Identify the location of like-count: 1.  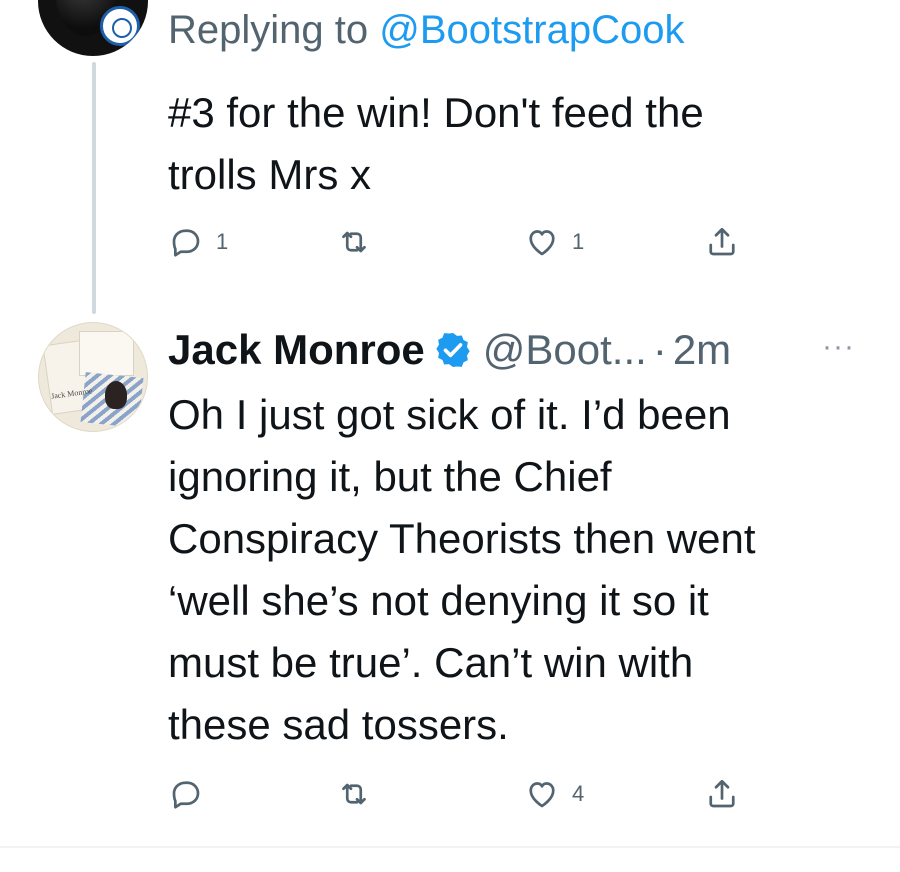
(578, 241).